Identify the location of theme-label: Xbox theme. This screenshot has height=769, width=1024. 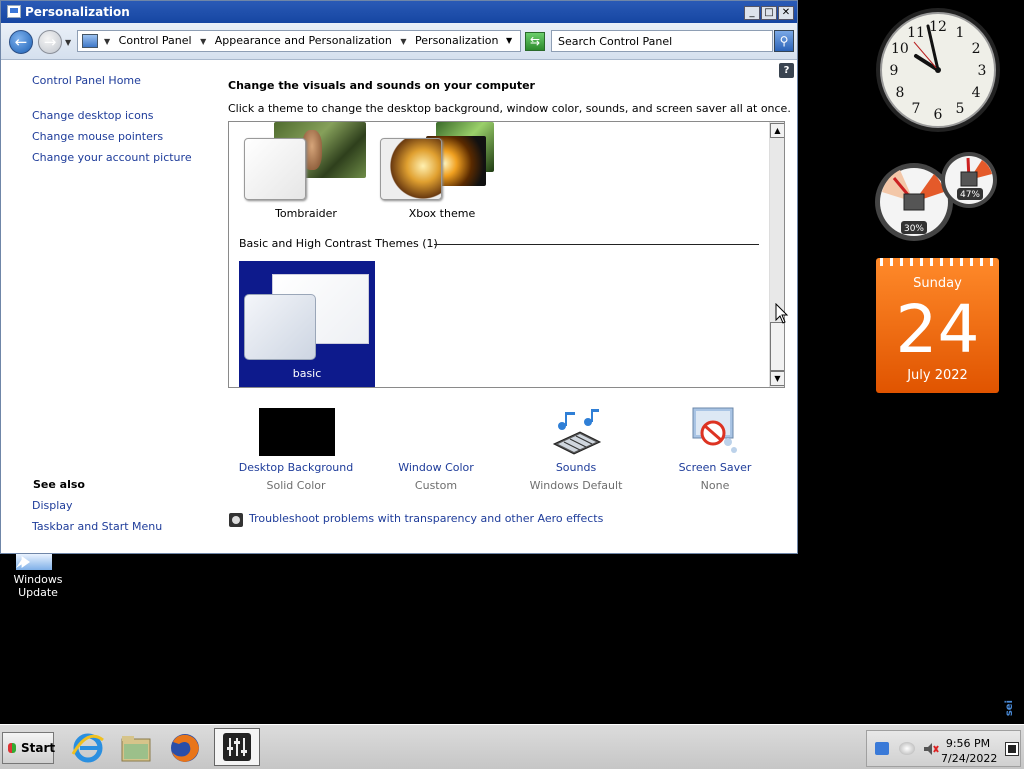
(442, 213).